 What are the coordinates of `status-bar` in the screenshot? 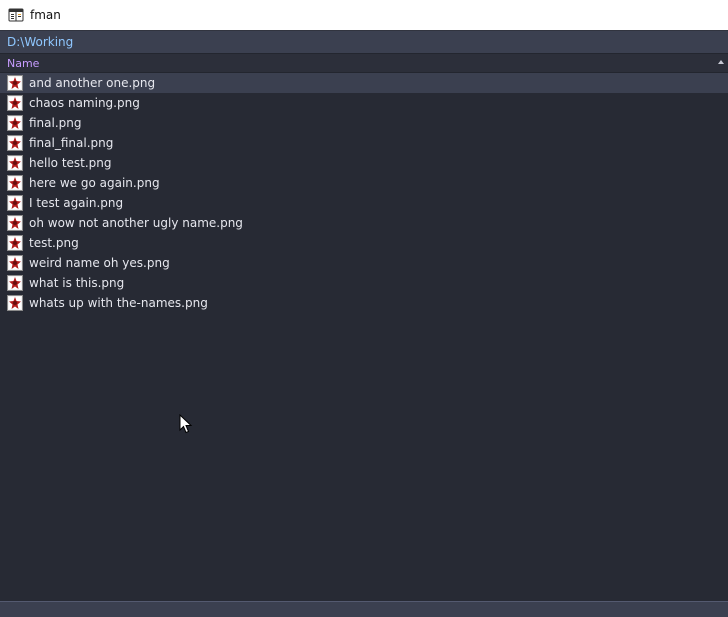 It's located at (364, 609).